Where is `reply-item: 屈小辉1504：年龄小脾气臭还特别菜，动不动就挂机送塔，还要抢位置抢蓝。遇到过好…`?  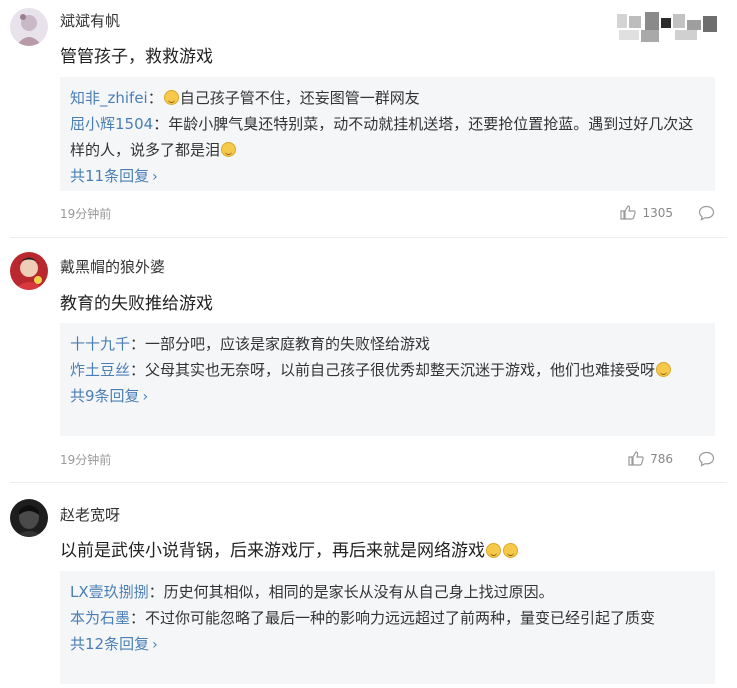
reply-item: 屈小辉1504：年龄小脾气臭还特别菜，动不动就挂机送塔，还要抢位置抢蓝。遇到过好… is located at coordinates (382, 137).